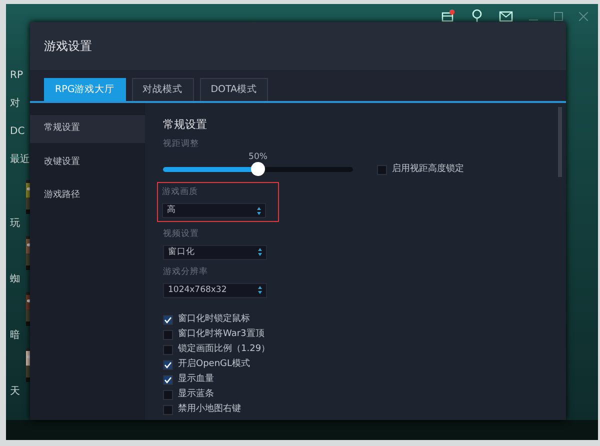 The image size is (600, 446). I want to click on gift-icon, so click(448, 16).